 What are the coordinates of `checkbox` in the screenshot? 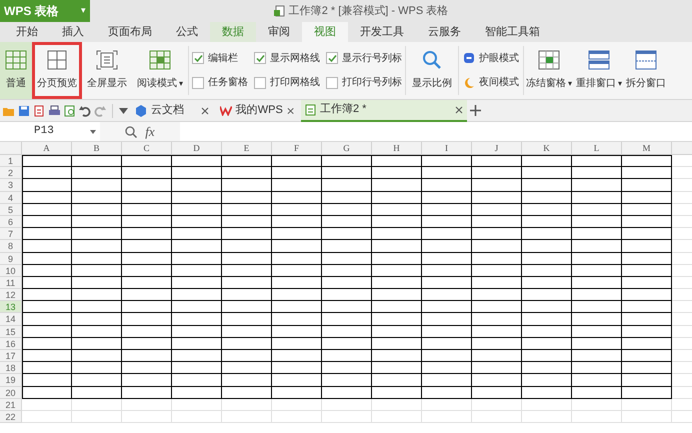 It's located at (198, 58).